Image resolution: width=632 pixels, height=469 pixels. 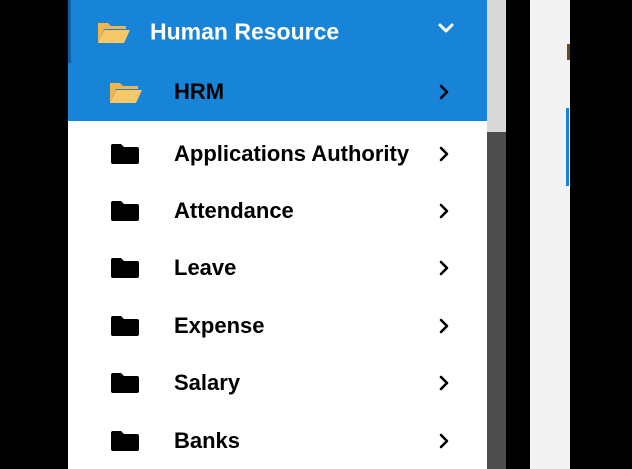 What do you see at coordinates (205, 267) in the screenshot?
I see `menu-item-label: Leave` at bounding box center [205, 267].